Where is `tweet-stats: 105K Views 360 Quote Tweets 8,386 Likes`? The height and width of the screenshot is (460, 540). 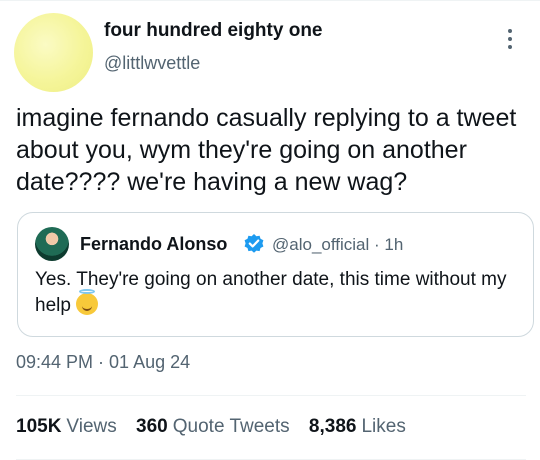
tweet-stats: 105K Views 360 Quote Tweets 8,386 Likes is located at coordinates (218, 427).